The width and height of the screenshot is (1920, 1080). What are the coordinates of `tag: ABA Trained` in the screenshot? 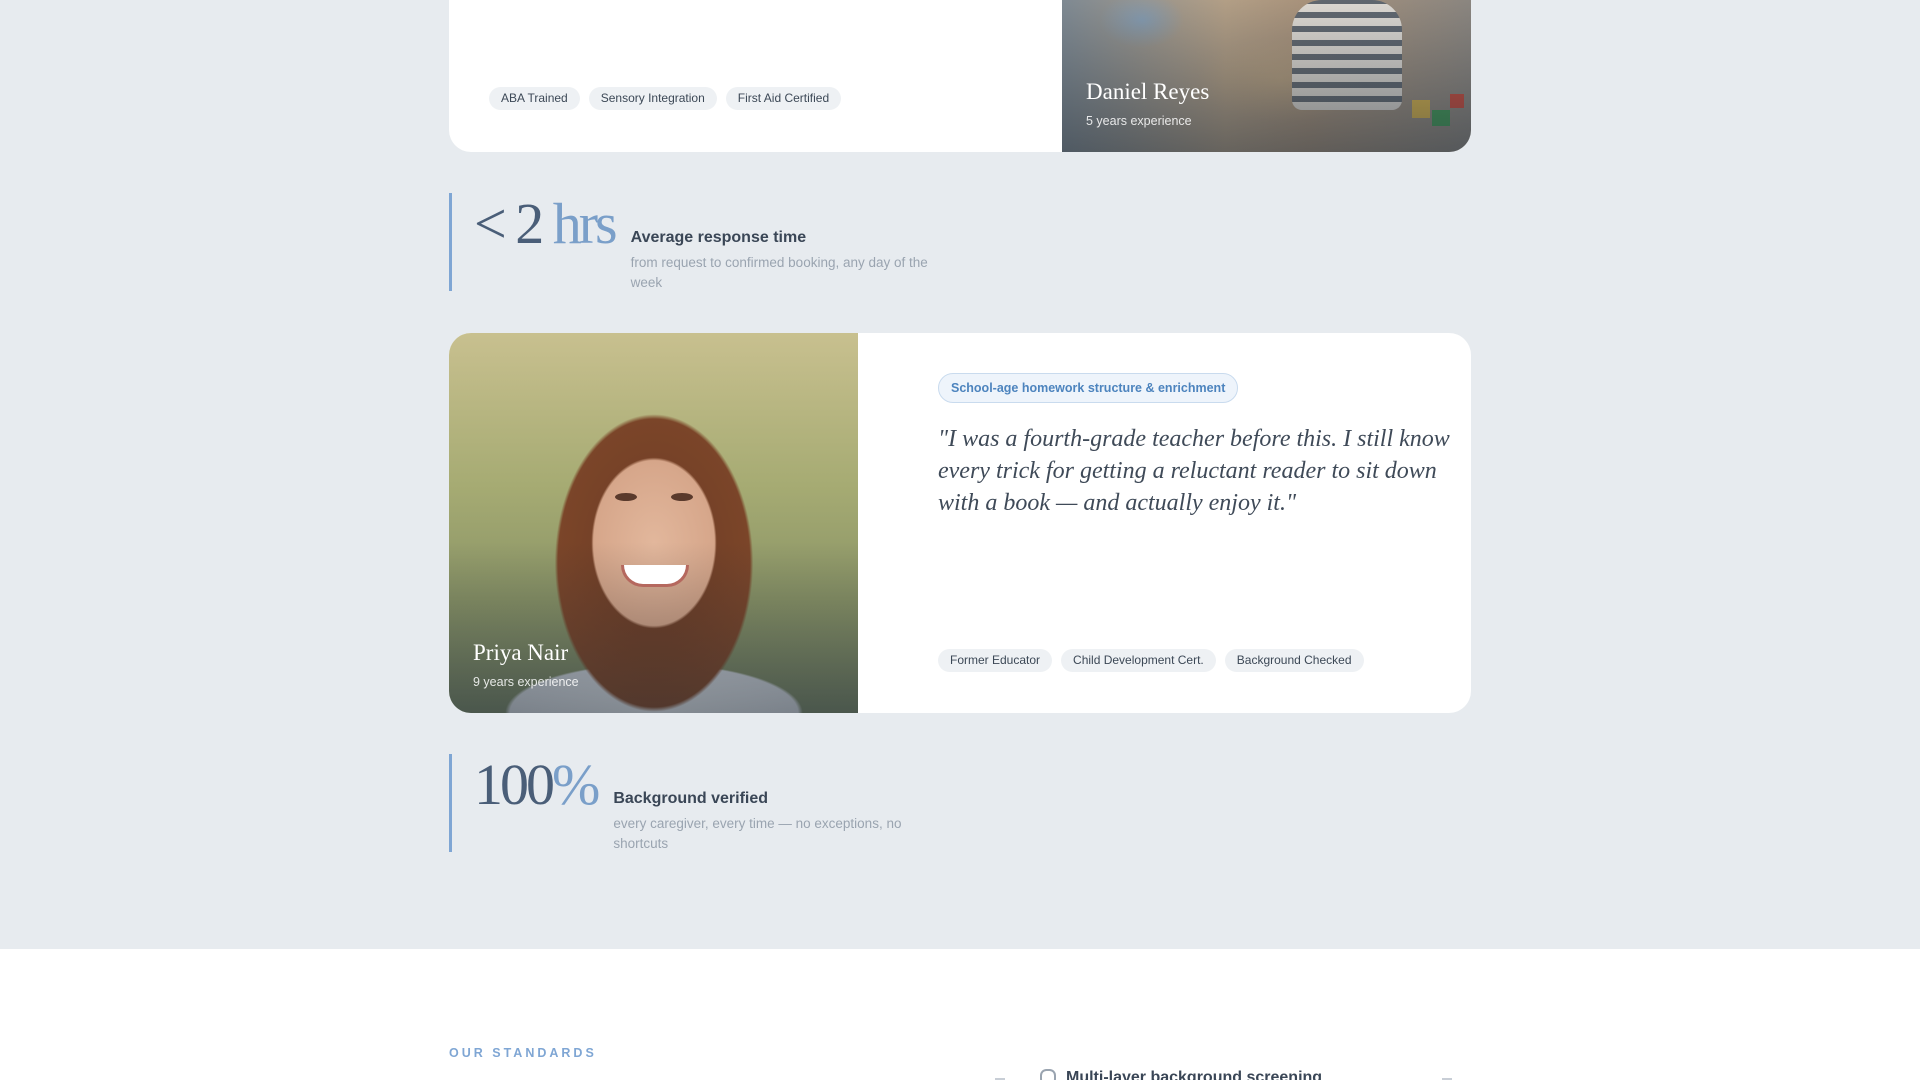 It's located at (534, 99).